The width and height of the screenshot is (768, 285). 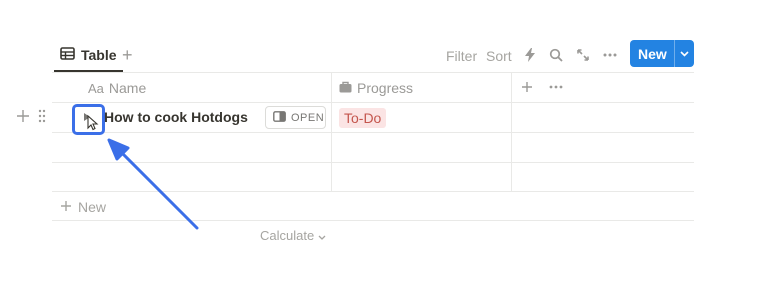 I want to click on open-in-side-peek-icon, so click(x=279, y=117).